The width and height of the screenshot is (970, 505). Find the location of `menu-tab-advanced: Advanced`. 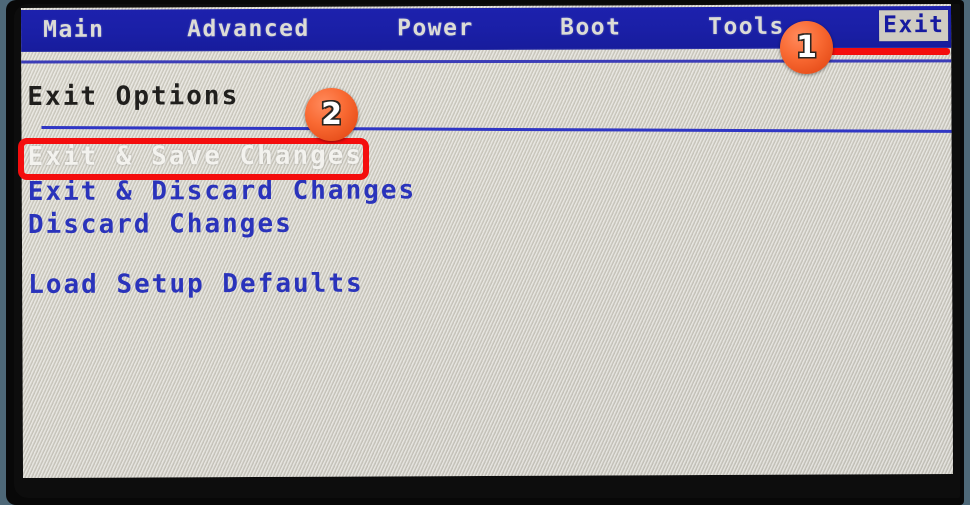

menu-tab-advanced: Advanced is located at coordinates (248, 29).